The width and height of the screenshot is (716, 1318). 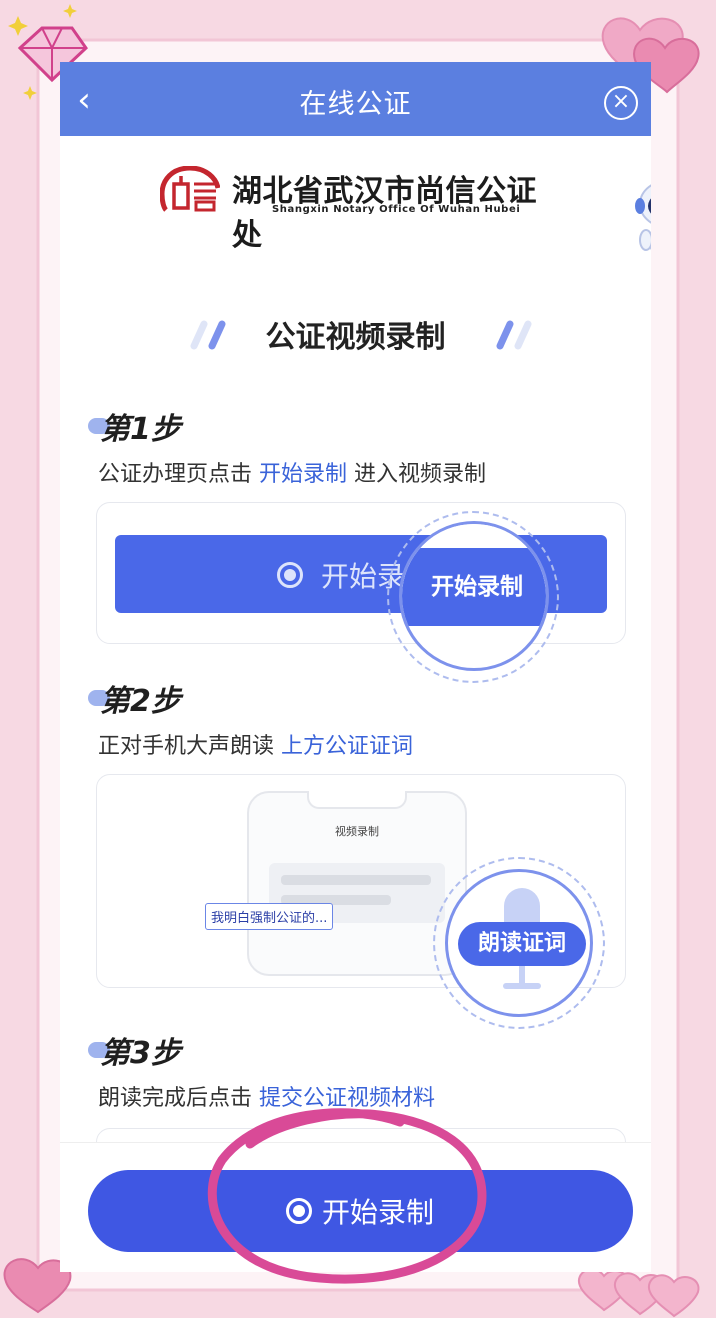 What do you see at coordinates (357, 831) in the screenshot?
I see `mini-phone-title: 视频录制` at bounding box center [357, 831].